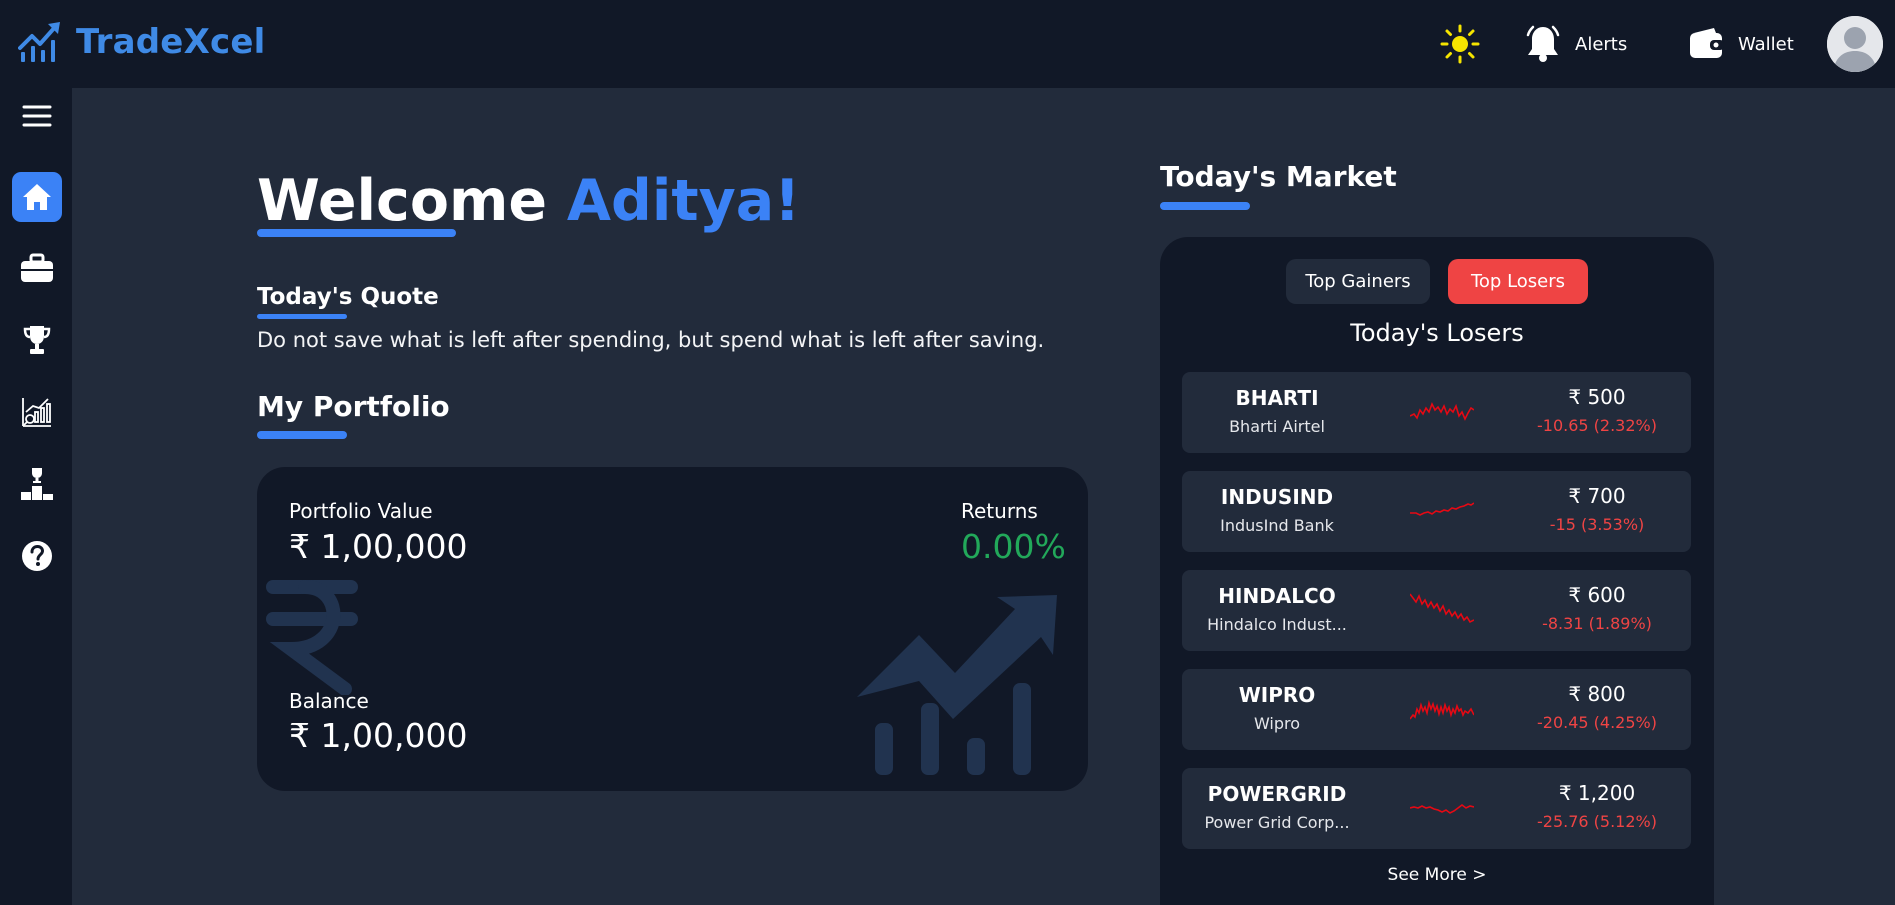 Image resolution: width=1895 pixels, height=905 pixels. I want to click on alerts-button: Alerts, so click(1576, 44).